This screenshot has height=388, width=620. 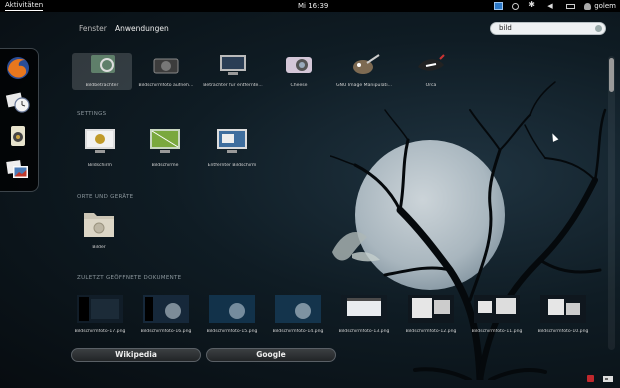 I want to click on system-tray: golem, so click(x=555, y=5).